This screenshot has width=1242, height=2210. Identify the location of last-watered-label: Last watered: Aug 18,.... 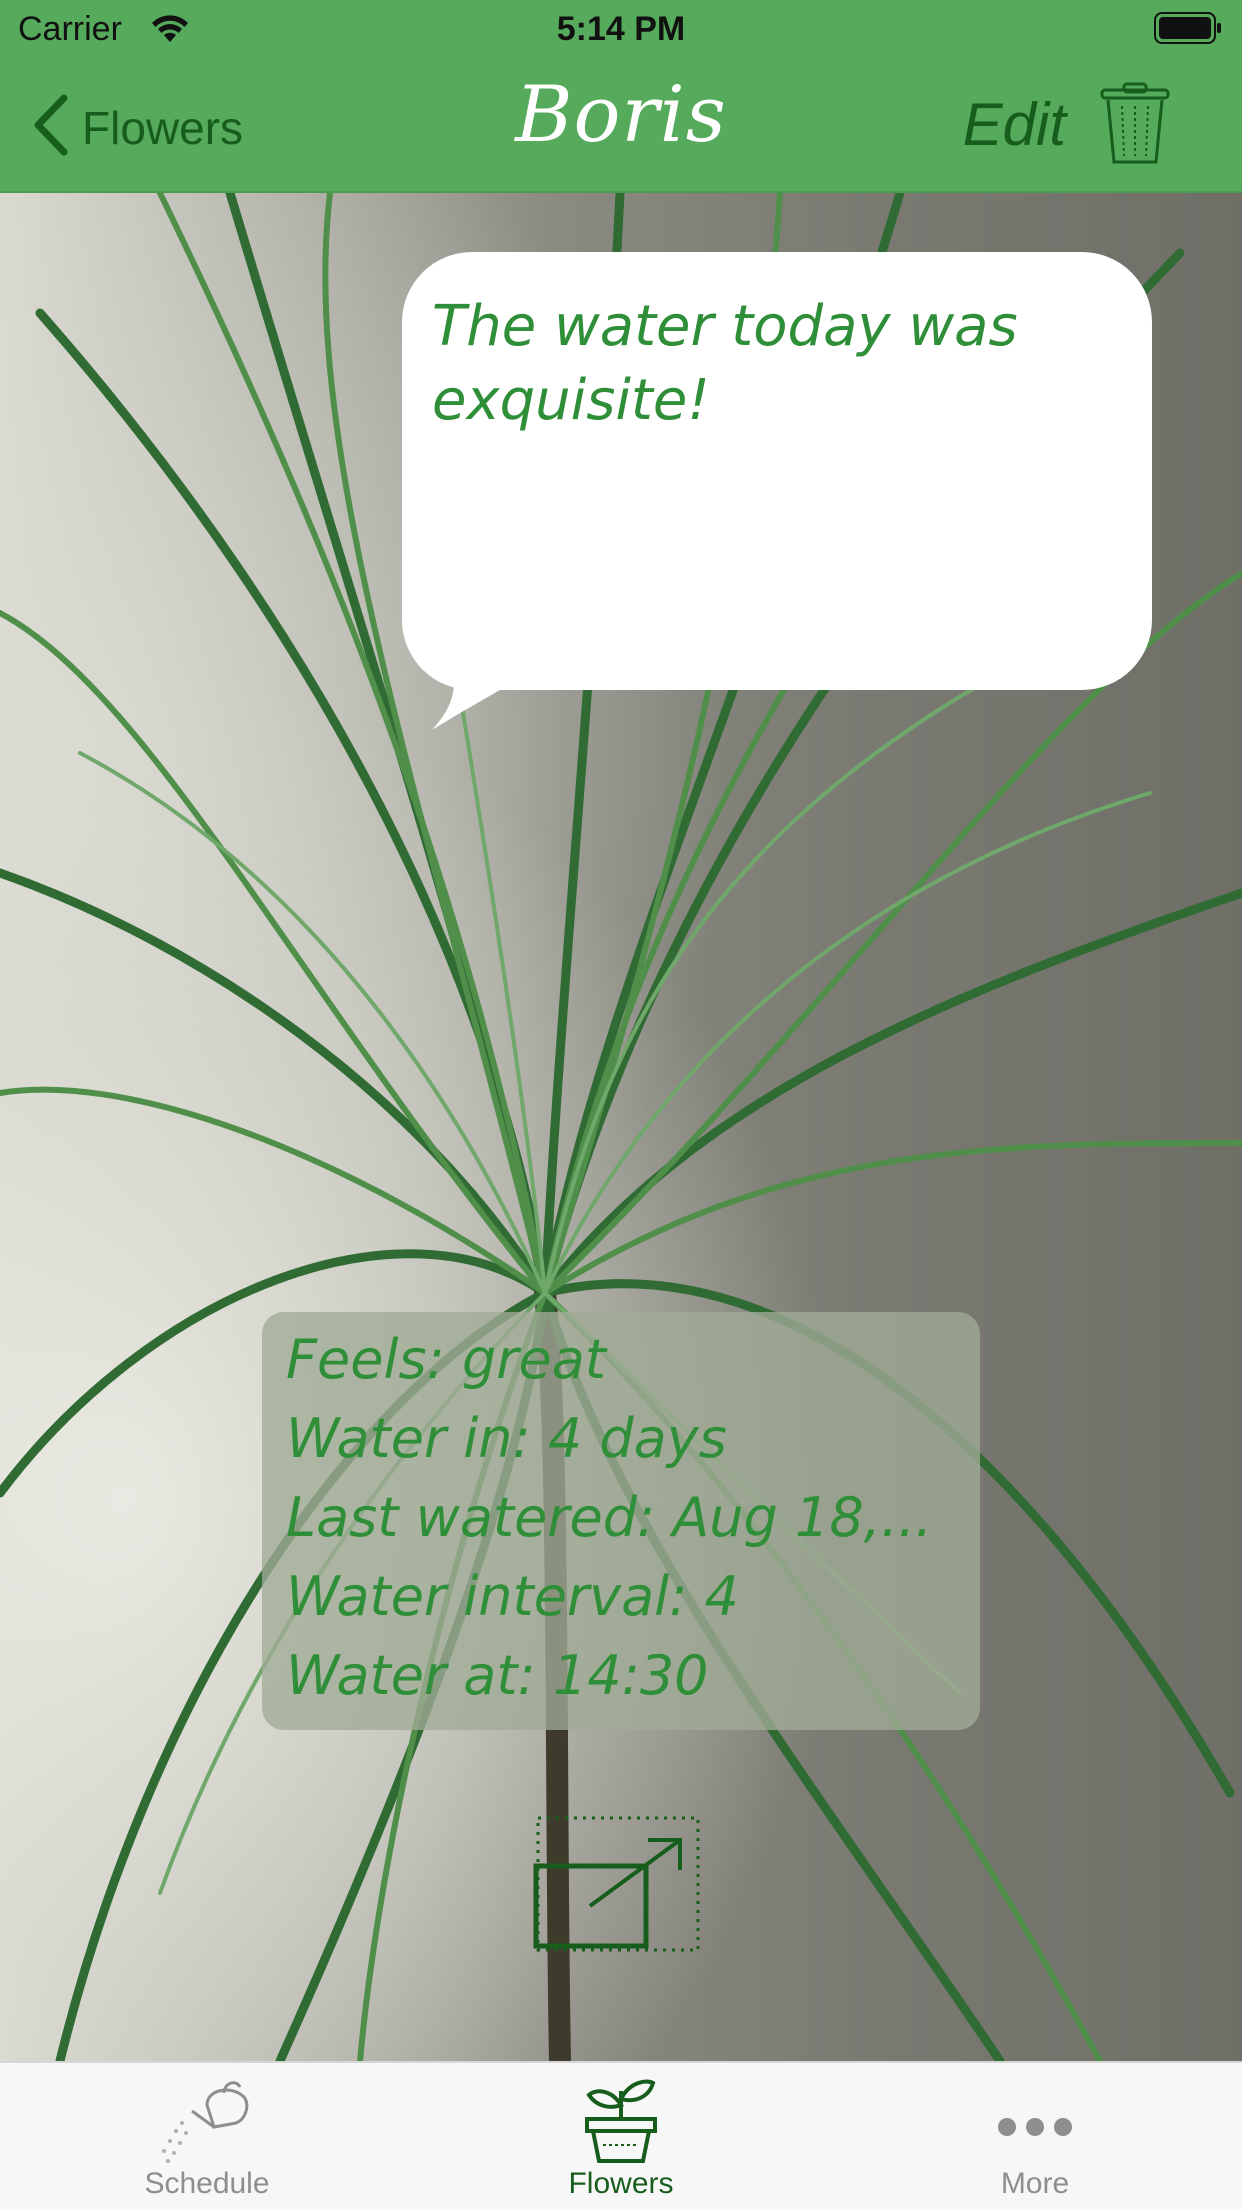
(609, 1517).